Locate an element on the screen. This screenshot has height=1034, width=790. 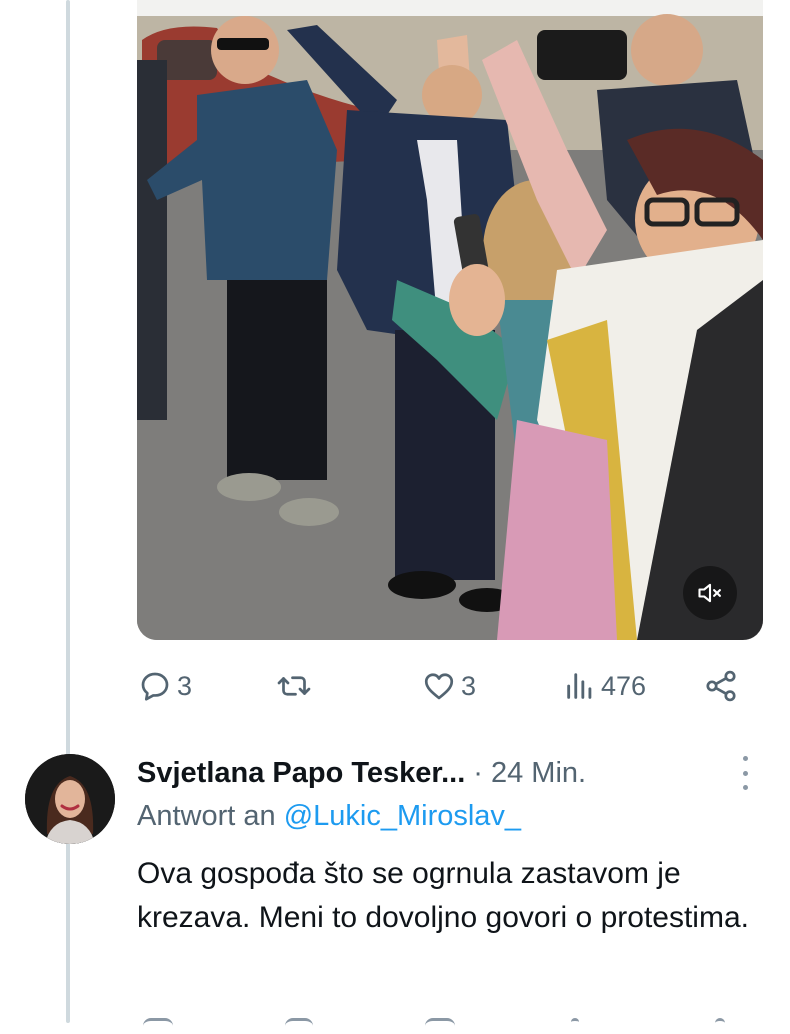
tweet-action-bar: 3 3 476 is located at coordinates (442, 686).